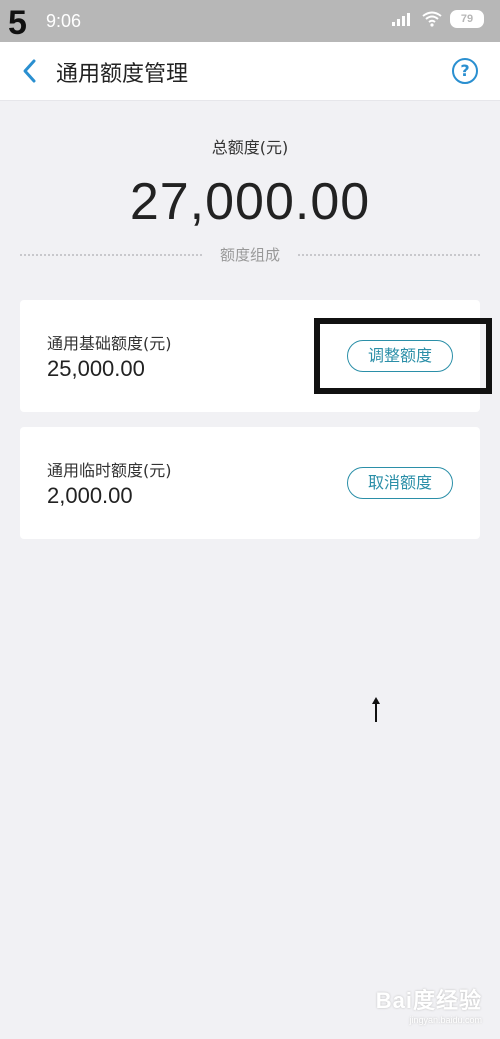 This screenshot has height=1039, width=500. I want to click on system-icons: 79, so click(438, 19).